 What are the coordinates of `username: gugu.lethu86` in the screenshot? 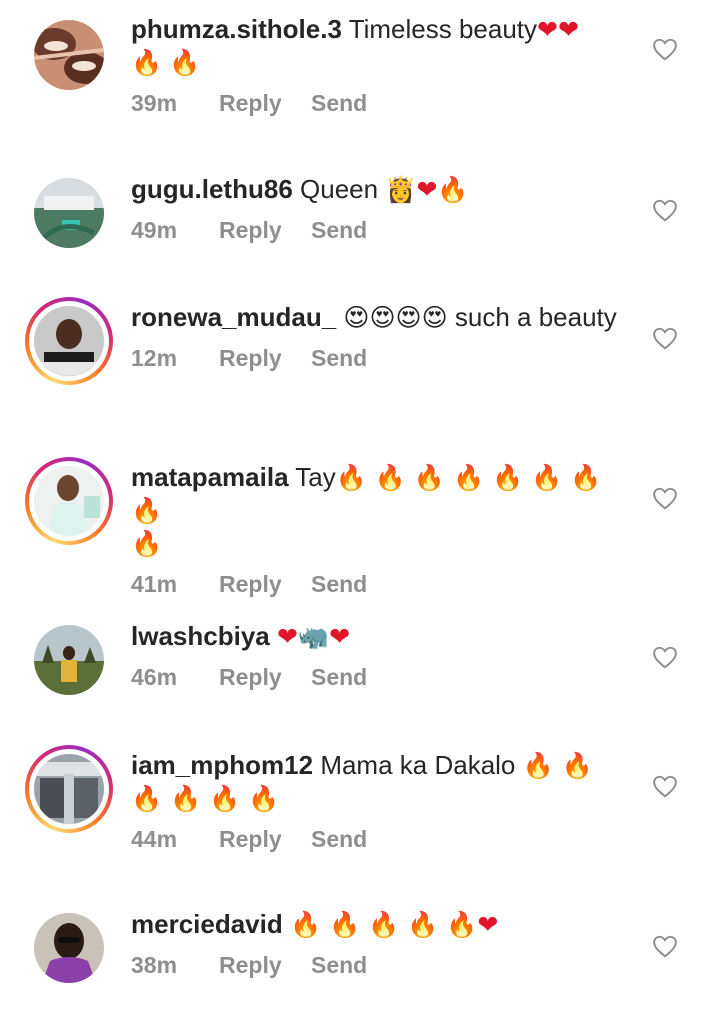 It's located at (212, 189).